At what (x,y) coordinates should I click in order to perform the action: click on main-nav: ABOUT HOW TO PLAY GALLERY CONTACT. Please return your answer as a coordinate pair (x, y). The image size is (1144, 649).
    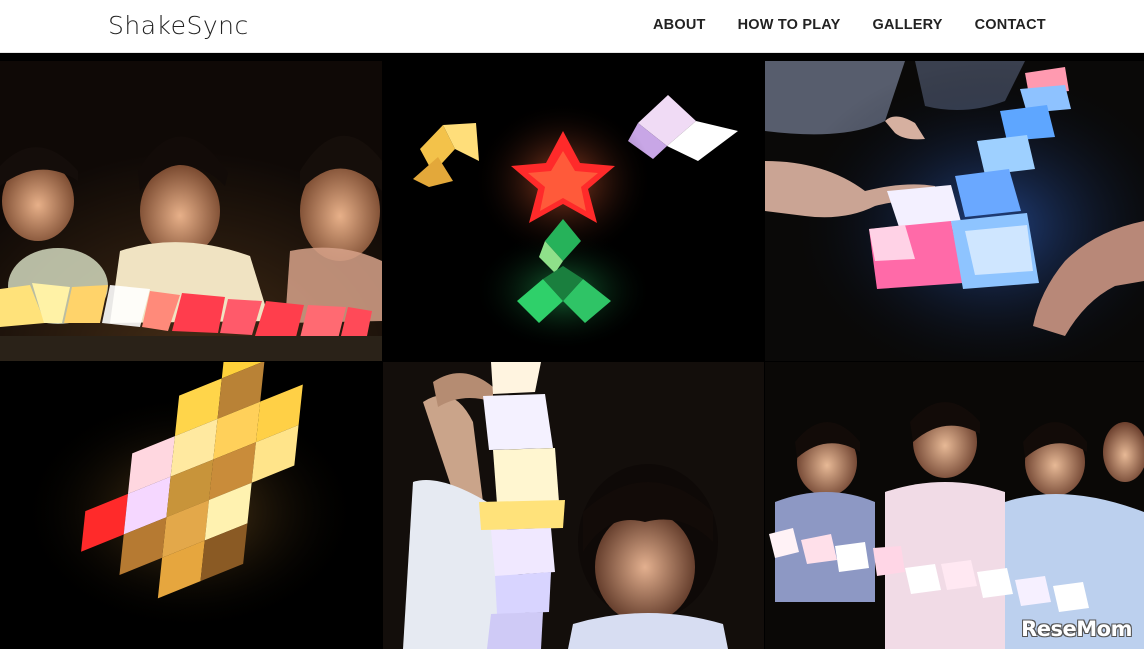
    Looking at the image, I should click on (849, 25).